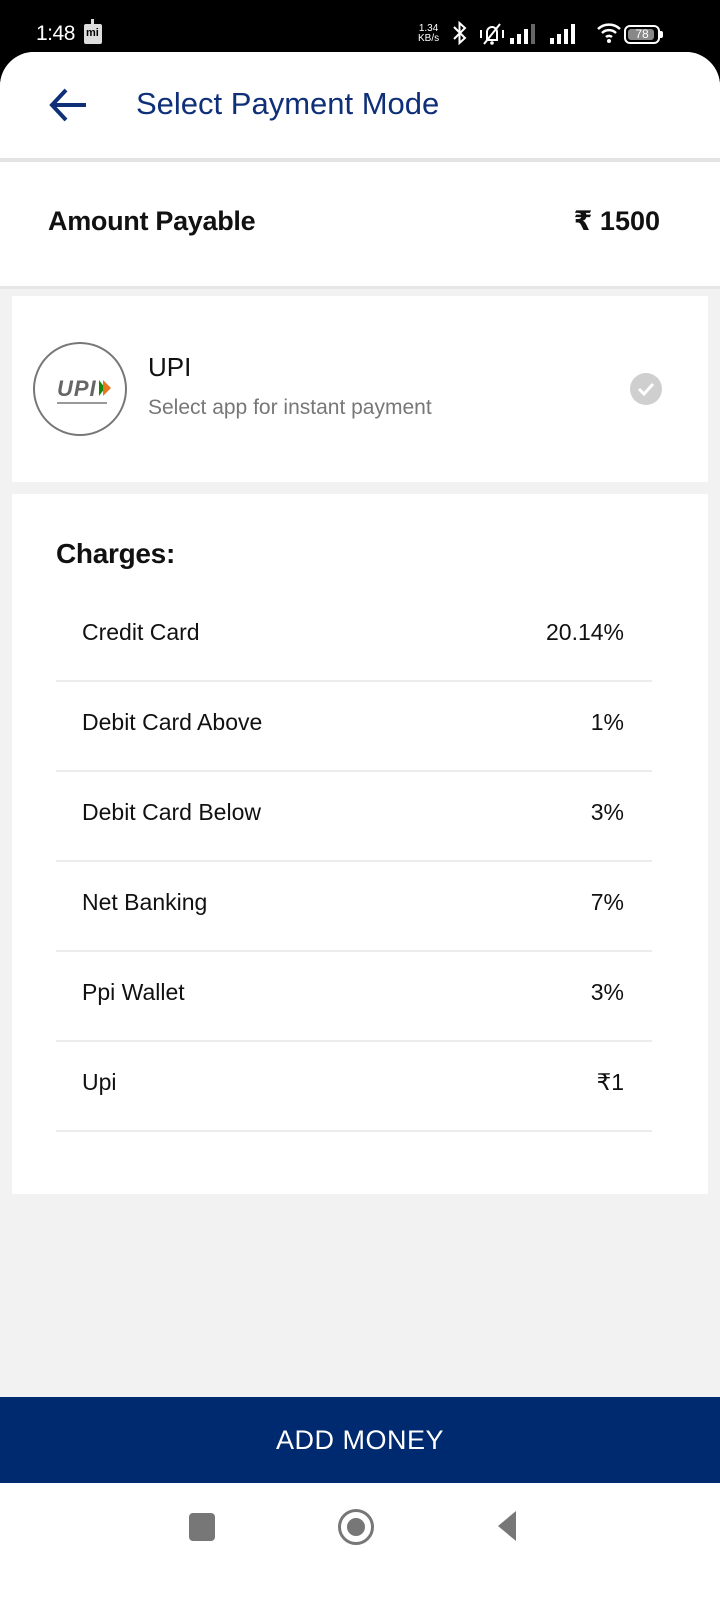 This screenshot has width=720, height=1600. I want to click on charge-name: Net Banking, so click(145, 902).